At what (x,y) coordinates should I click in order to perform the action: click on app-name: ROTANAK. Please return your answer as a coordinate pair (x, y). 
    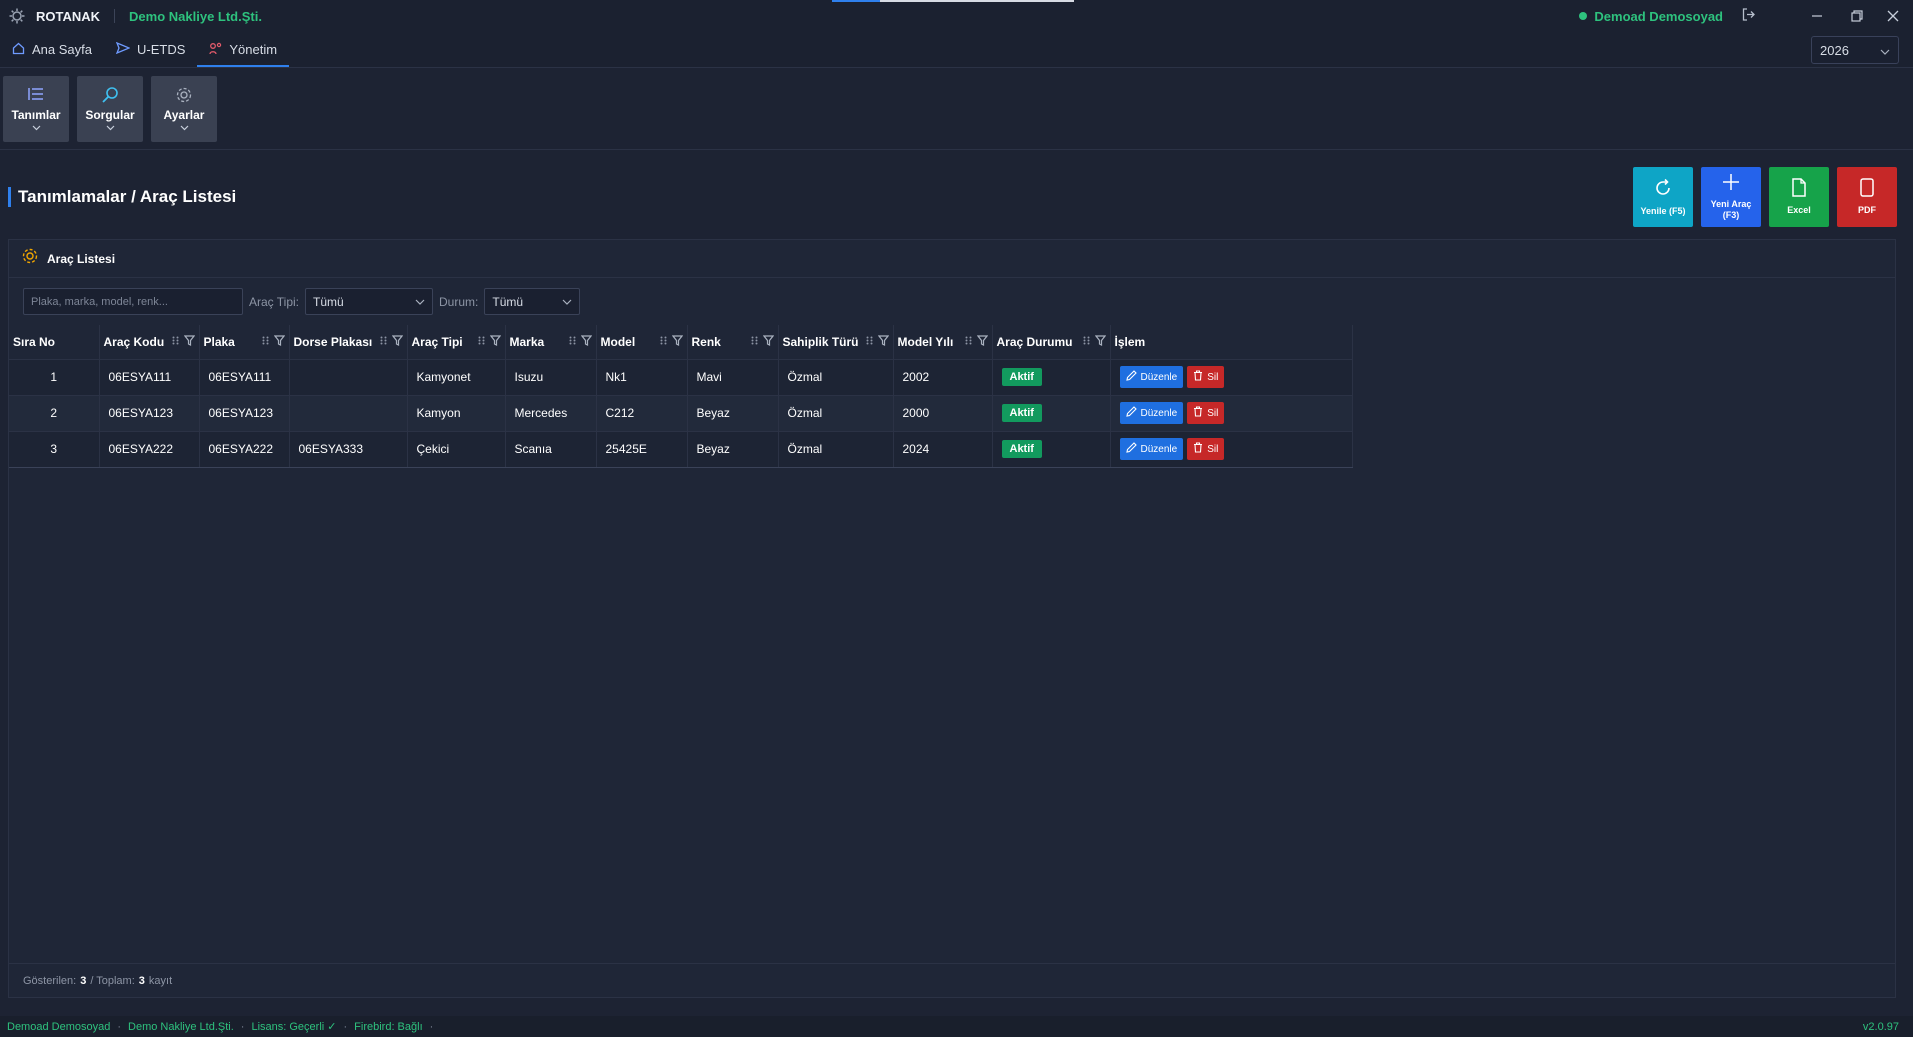
    Looking at the image, I should click on (68, 16).